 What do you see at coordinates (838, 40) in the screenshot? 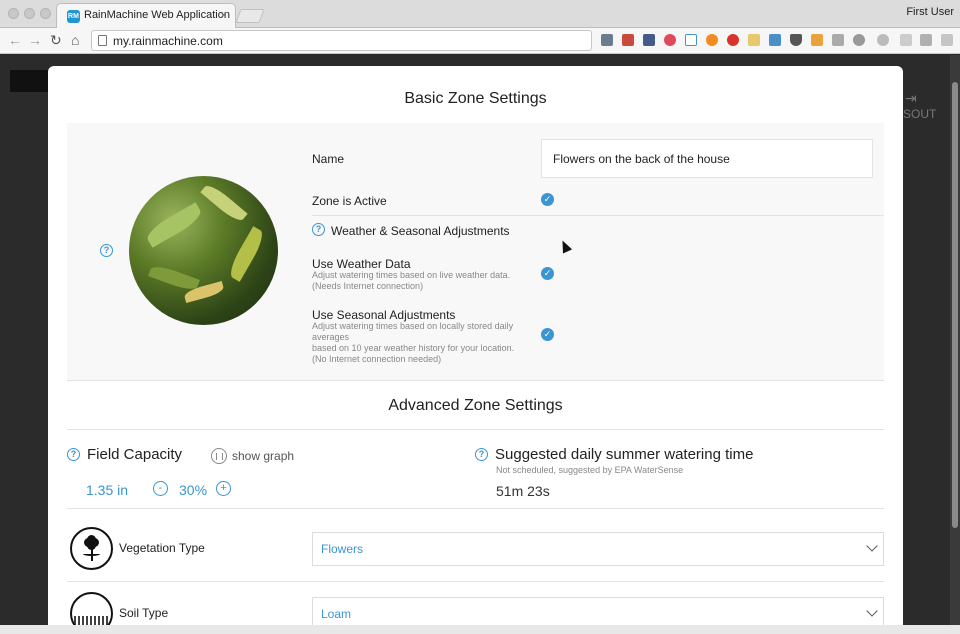
I see `camera-icon` at bounding box center [838, 40].